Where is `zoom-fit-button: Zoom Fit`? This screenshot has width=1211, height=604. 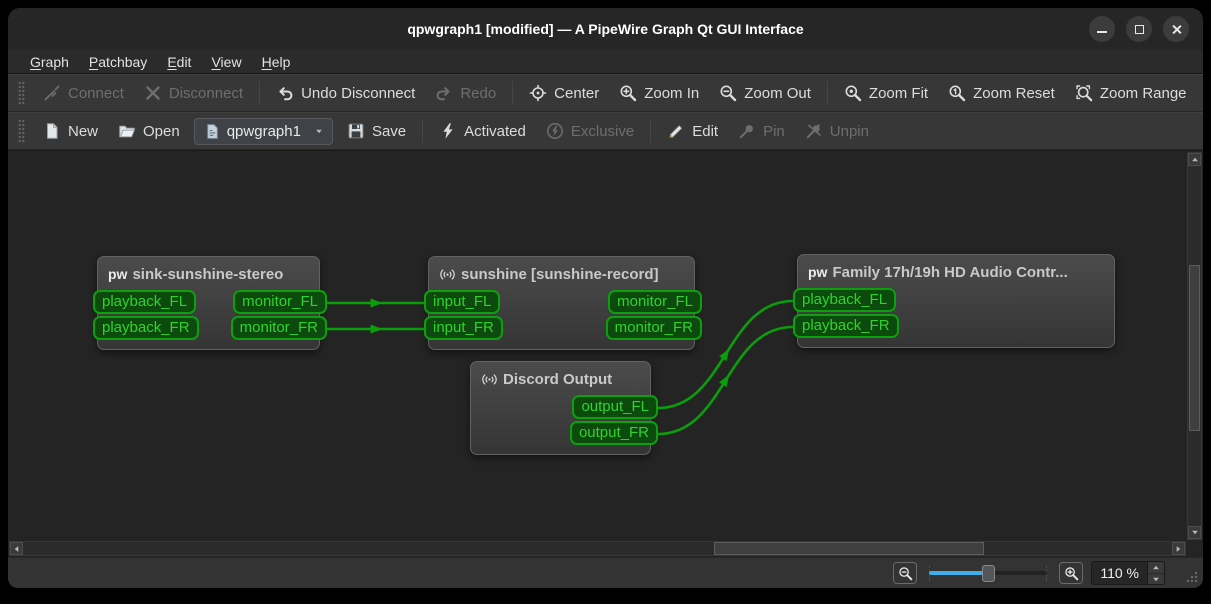
zoom-fit-button: Zoom Fit is located at coordinates (886, 93).